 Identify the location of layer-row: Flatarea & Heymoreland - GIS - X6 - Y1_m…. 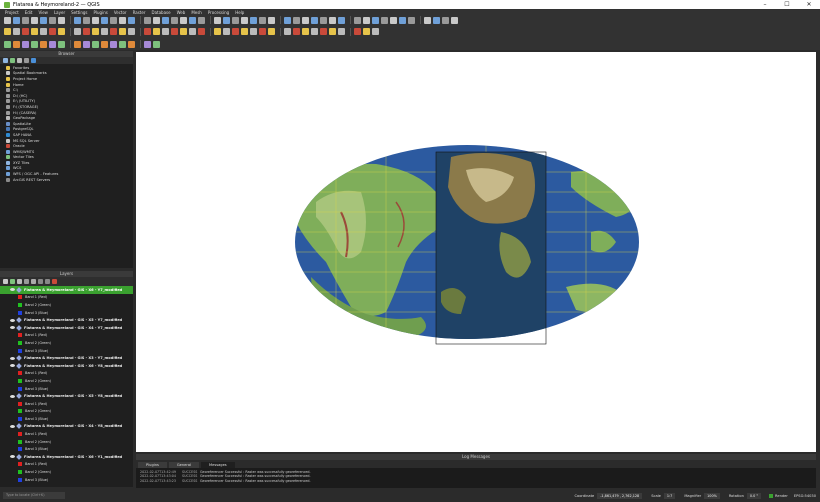
(66, 457).